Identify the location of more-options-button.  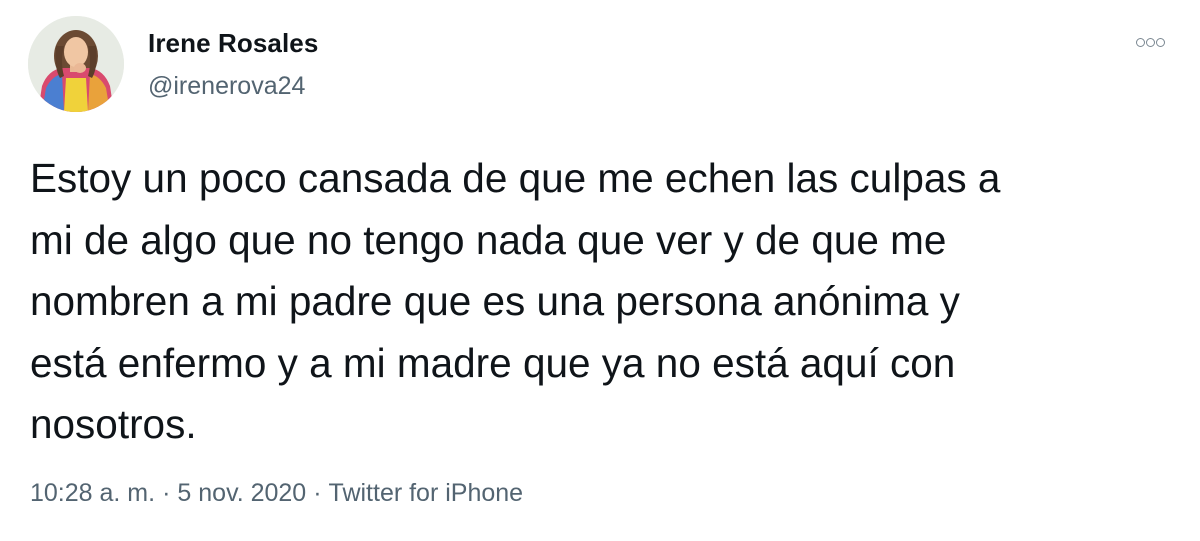
(1150, 42).